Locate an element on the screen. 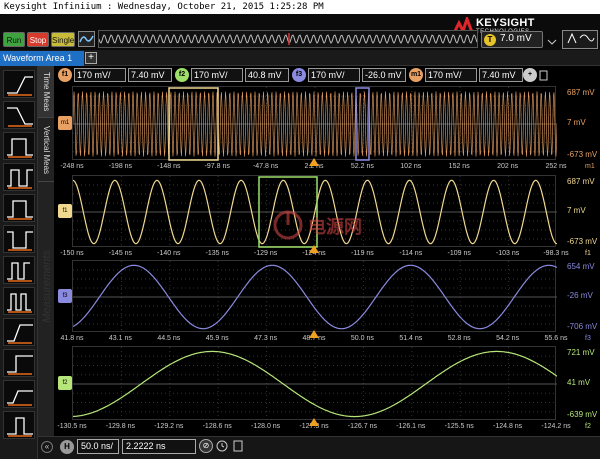  x-tick-label: -135 ns is located at coordinates (217, 253).